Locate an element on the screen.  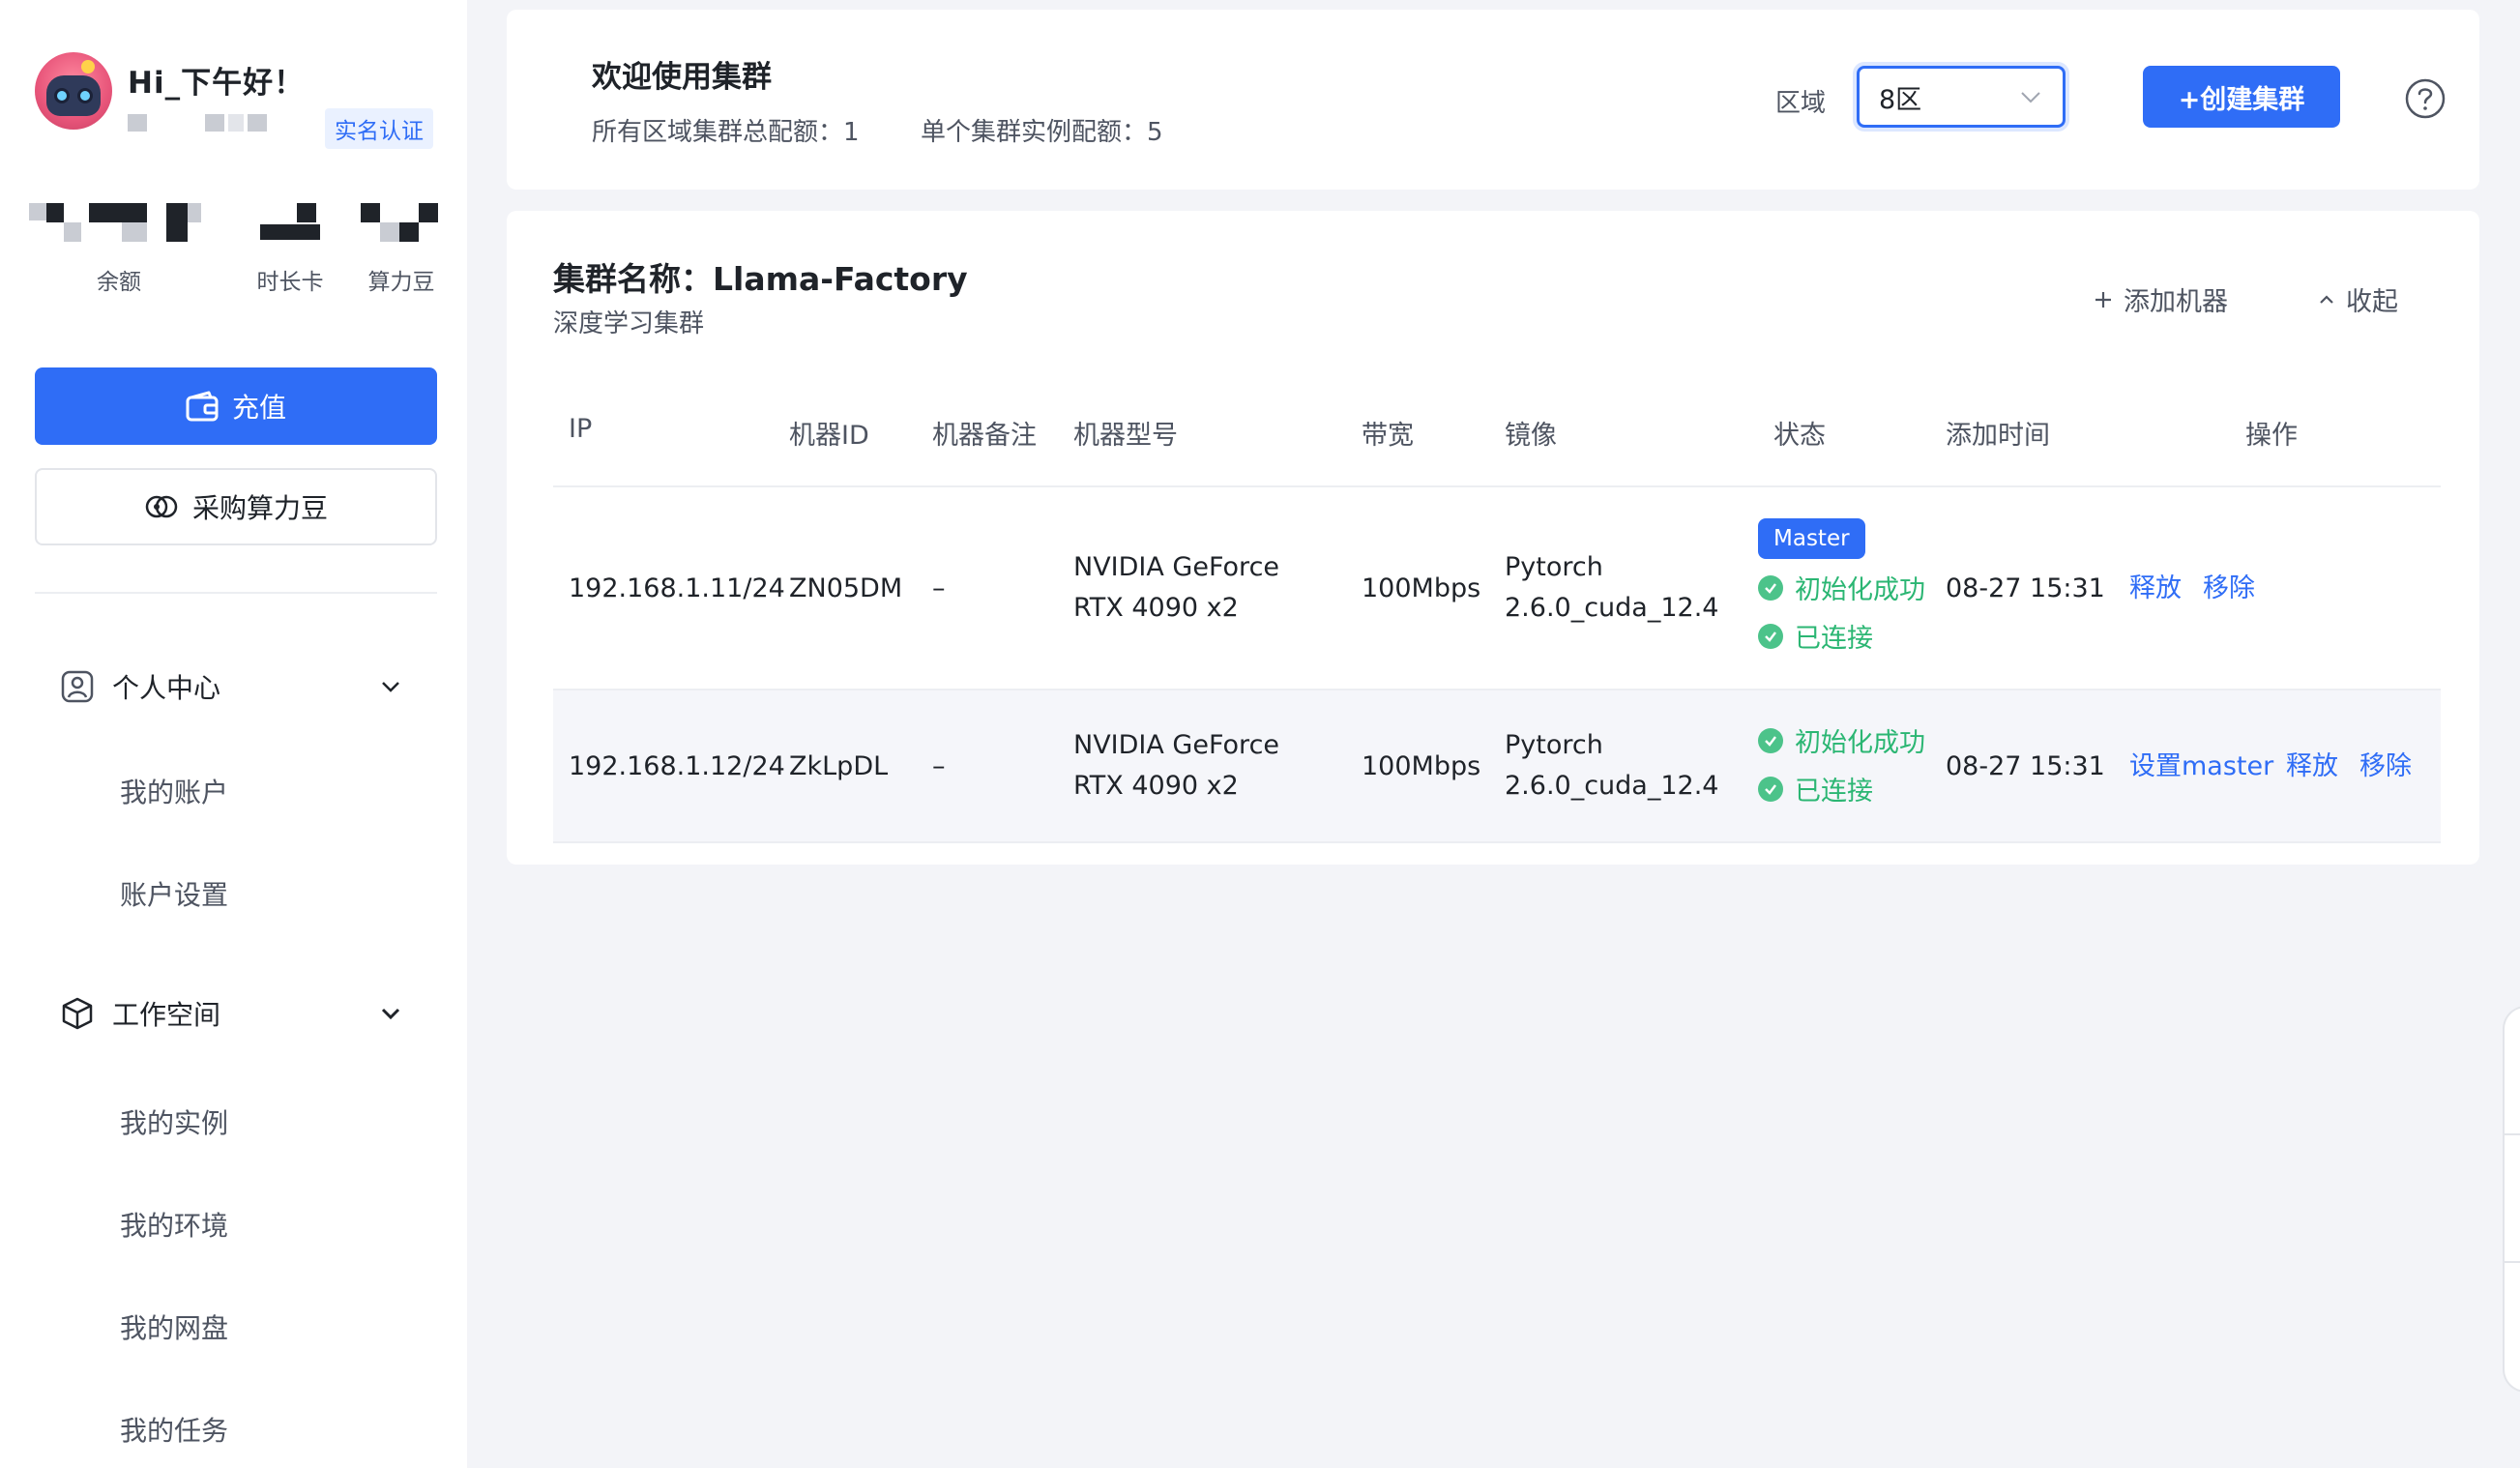
help-icon is located at coordinates (2425, 98).